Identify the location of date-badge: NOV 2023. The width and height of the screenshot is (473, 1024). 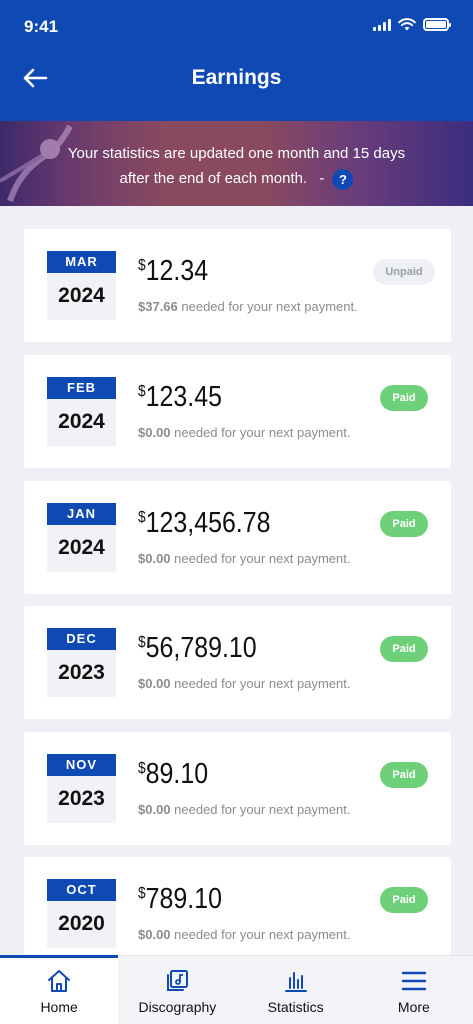
(81, 788).